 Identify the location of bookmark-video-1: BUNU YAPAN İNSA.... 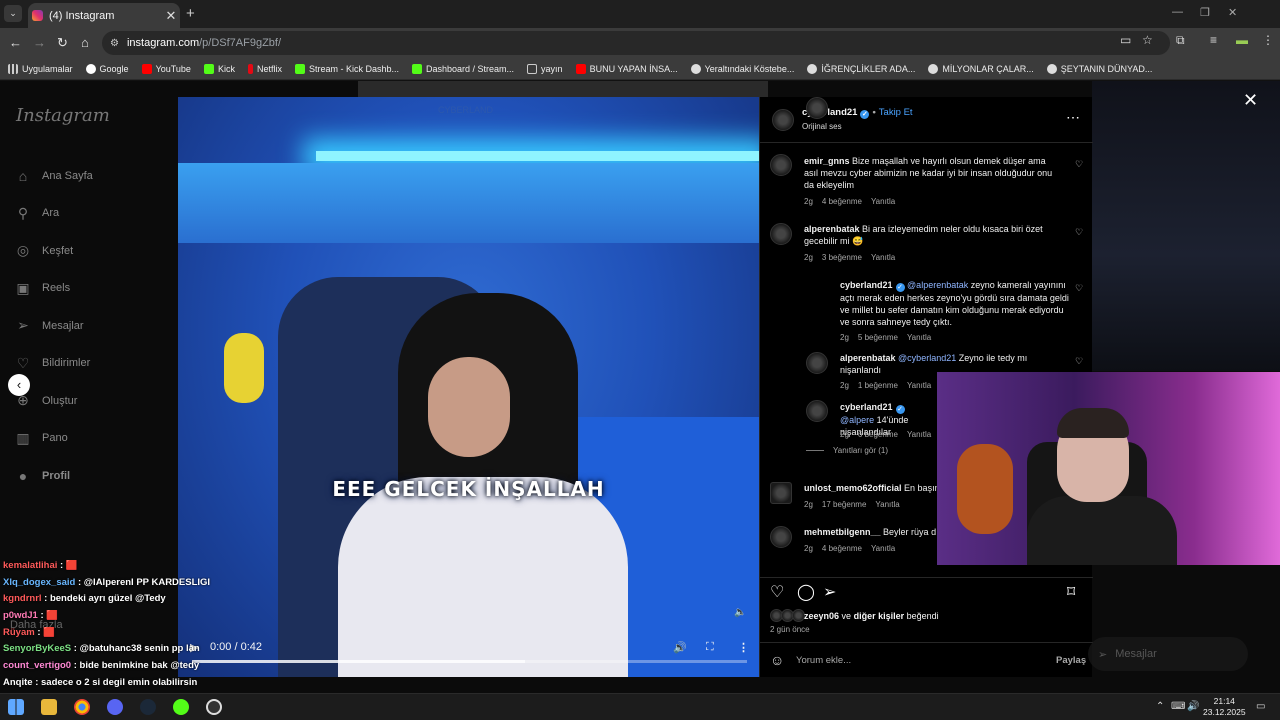
(626, 68).